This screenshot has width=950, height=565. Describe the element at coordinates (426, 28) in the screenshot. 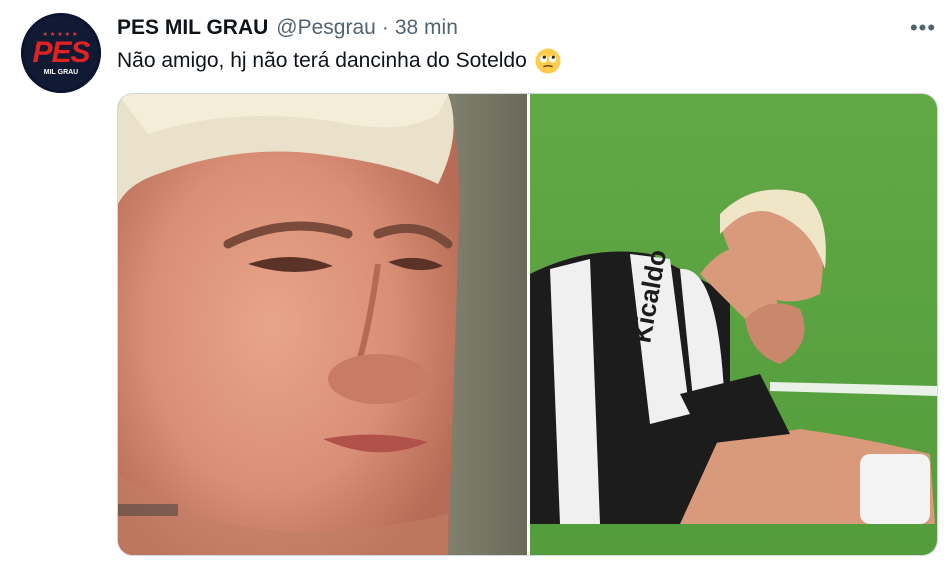

I see `tweet-timestamp: 38 min` at that location.